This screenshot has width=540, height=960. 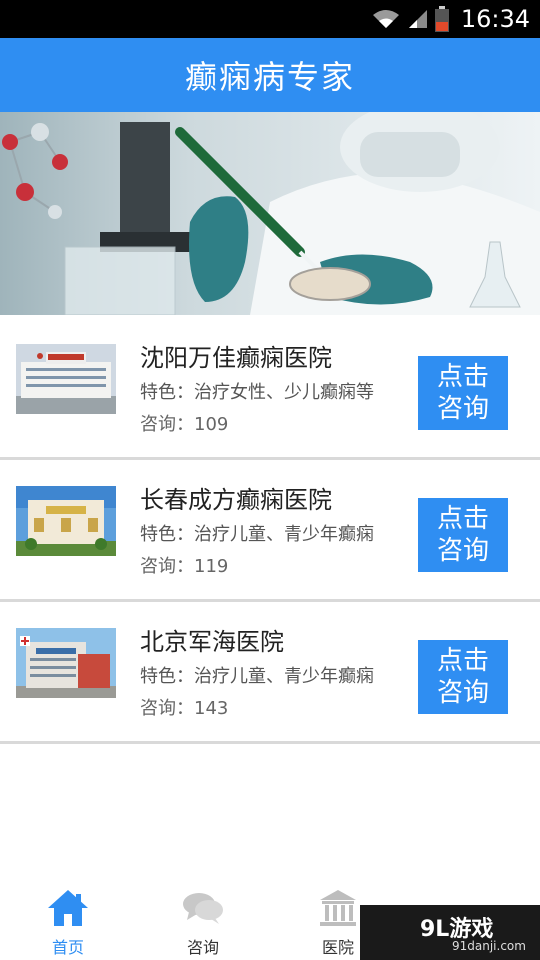 What do you see at coordinates (202, 947) in the screenshot?
I see `nav-label: 咨询` at bounding box center [202, 947].